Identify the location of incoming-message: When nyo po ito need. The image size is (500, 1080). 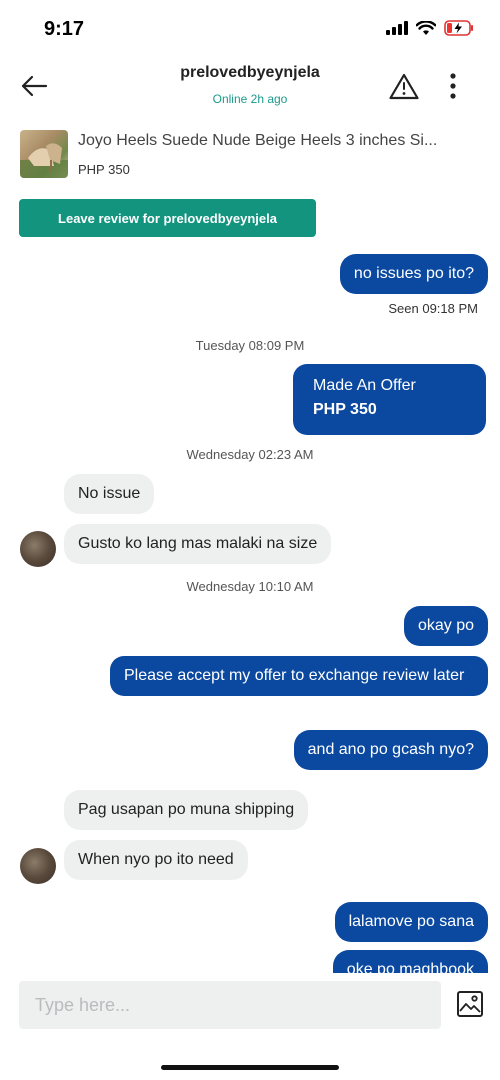
(156, 860).